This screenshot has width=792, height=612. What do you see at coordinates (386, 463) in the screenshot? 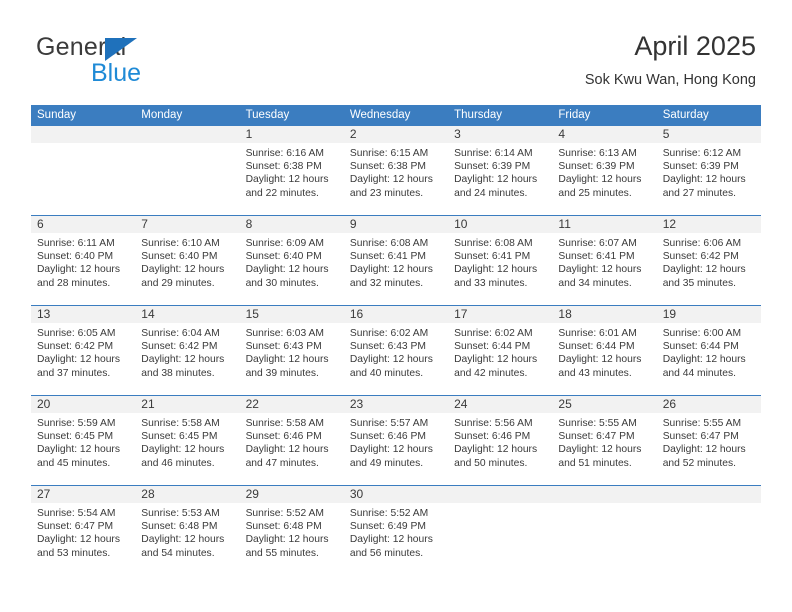
I see `daylight-text-line2: and 49 minutes.` at bounding box center [386, 463].